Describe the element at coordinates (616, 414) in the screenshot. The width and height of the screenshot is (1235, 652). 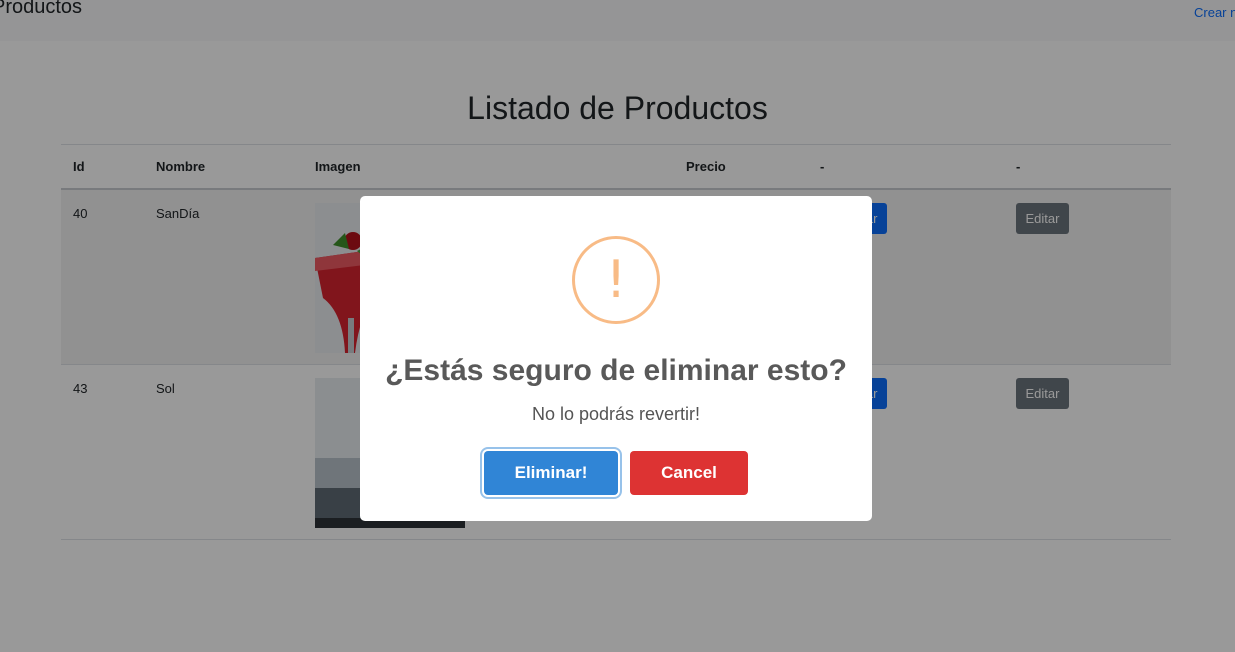
I see `dialog-text: No lo podrás revertir!` at that location.